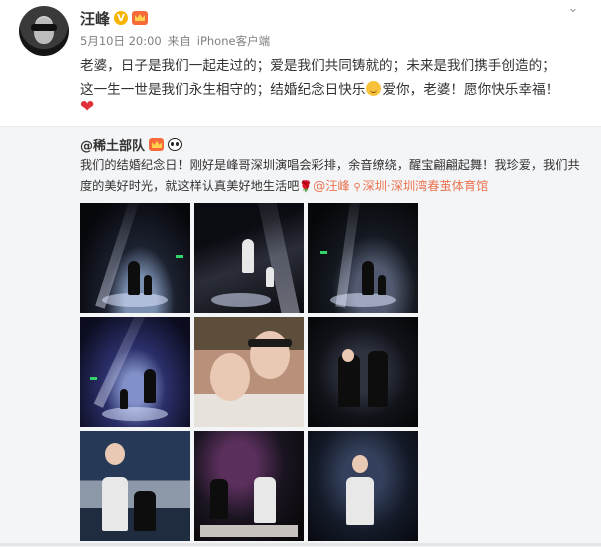 The image size is (601, 547). I want to click on post-date: 5月10日 20:00, so click(121, 41).